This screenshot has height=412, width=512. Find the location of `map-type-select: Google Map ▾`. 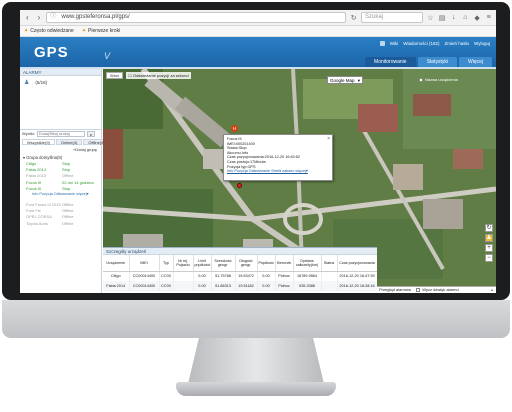

map-type-select: Google Map ▾ is located at coordinates (345, 80).